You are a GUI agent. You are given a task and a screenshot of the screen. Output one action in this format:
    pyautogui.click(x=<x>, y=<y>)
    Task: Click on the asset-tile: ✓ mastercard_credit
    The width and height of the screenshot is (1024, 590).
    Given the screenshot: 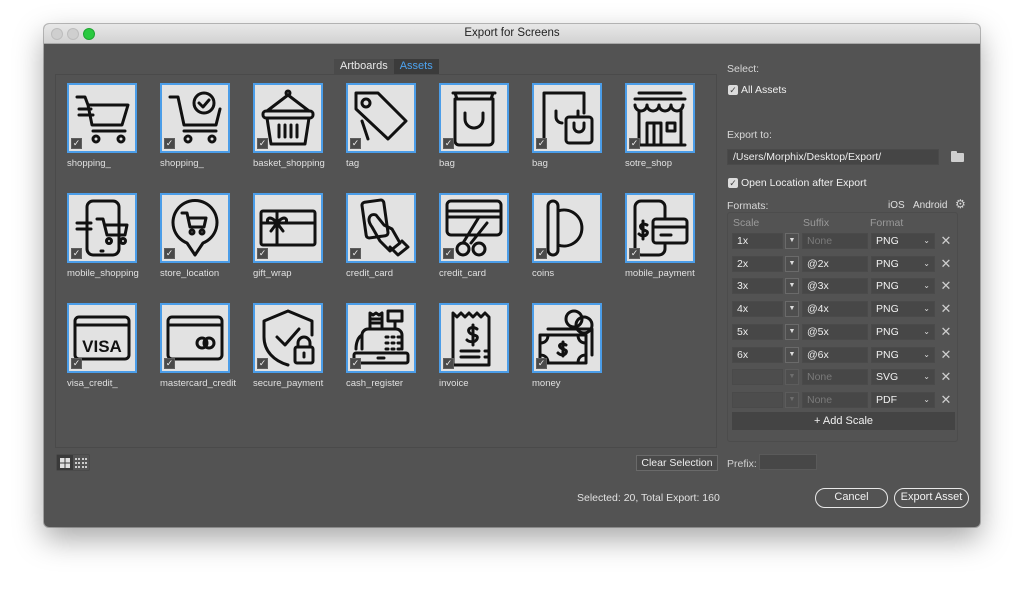 What is the action you would take?
    pyautogui.click(x=198, y=346)
    